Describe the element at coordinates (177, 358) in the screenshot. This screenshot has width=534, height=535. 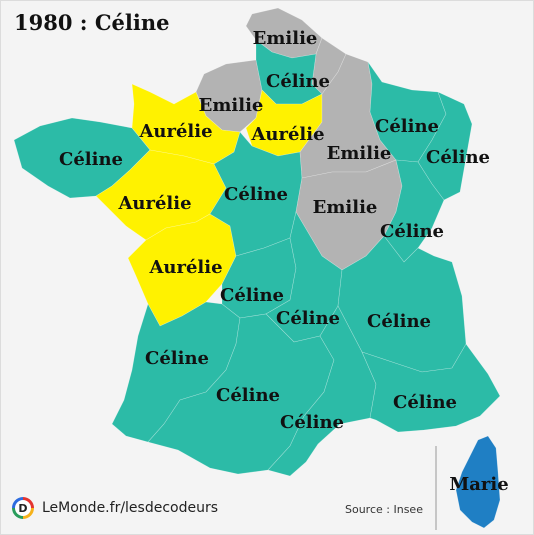
I see `label-aquitaine: Céline` at that location.